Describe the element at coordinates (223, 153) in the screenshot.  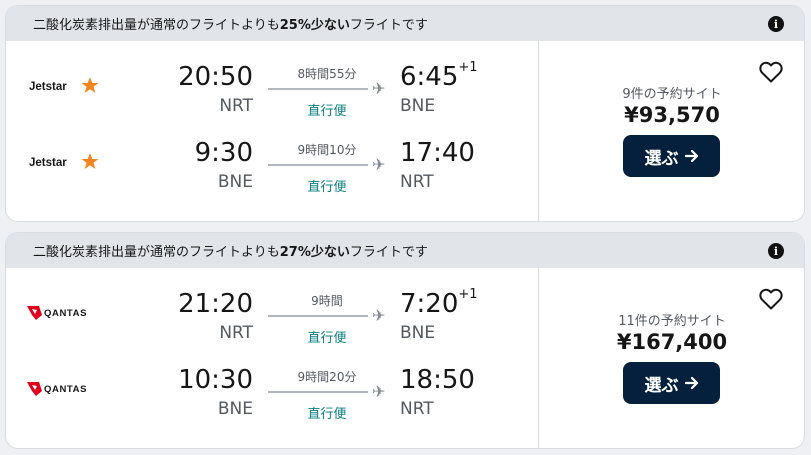
I see `departure-time: 9:30` at that location.